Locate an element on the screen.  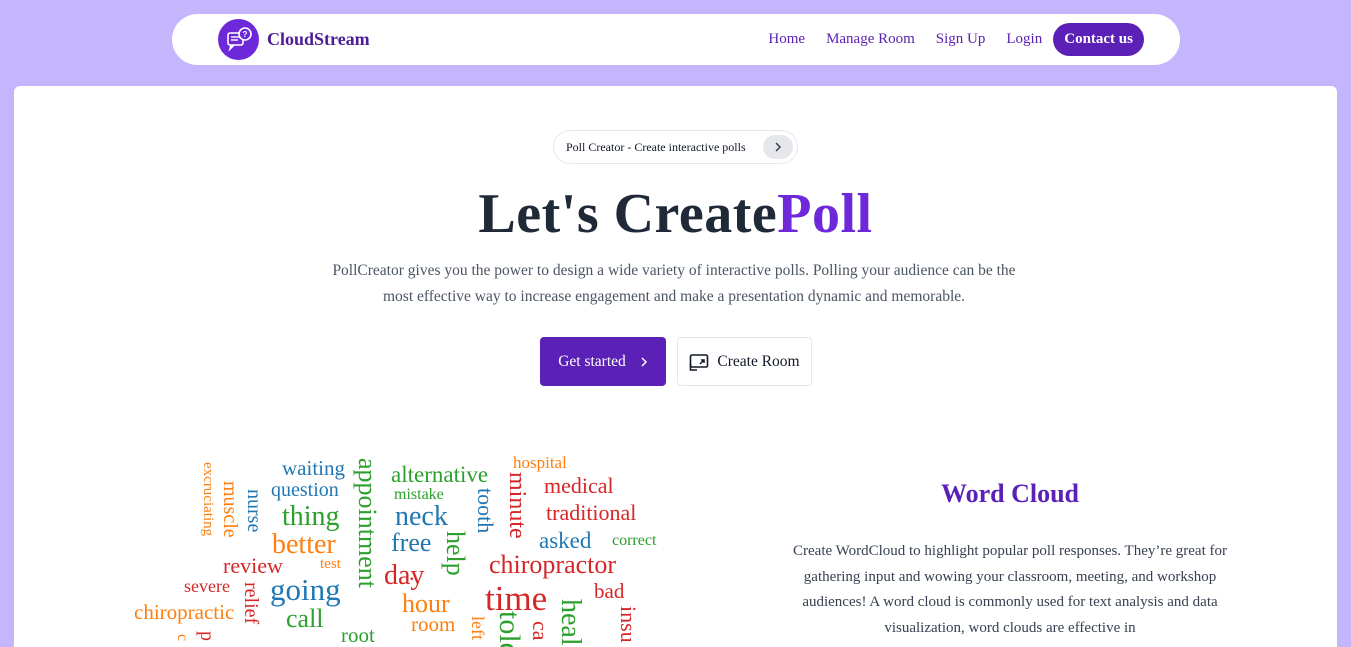
word-day: day is located at coordinates (404, 575).